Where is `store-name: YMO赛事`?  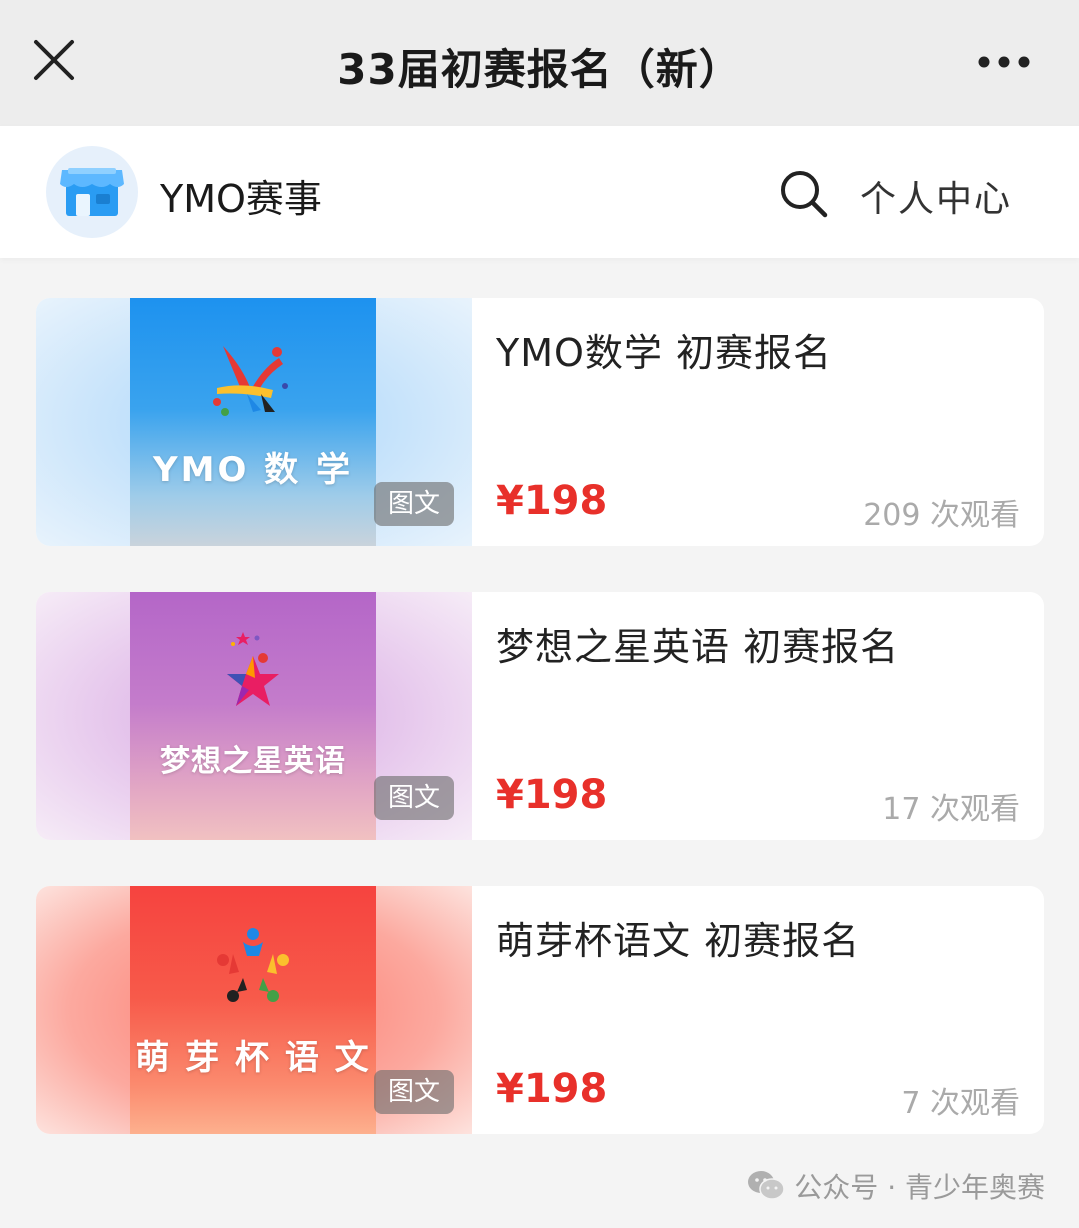 store-name: YMO赛事 is located at coordinates (241, 195).